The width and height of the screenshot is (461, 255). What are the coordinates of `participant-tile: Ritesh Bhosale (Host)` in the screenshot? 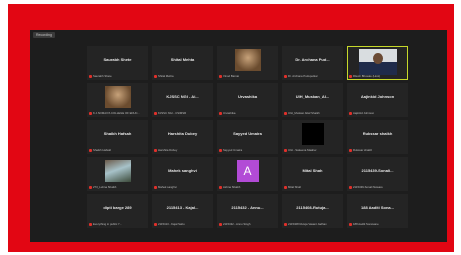 It's located at (377, 63).